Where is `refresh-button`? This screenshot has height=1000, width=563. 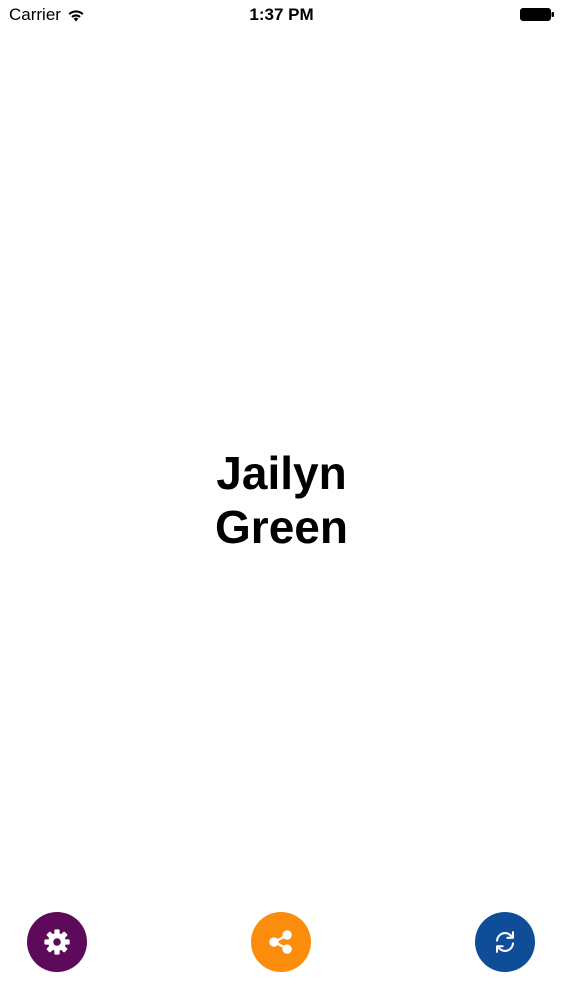 refresh-button is located at coordinates (505, 942).